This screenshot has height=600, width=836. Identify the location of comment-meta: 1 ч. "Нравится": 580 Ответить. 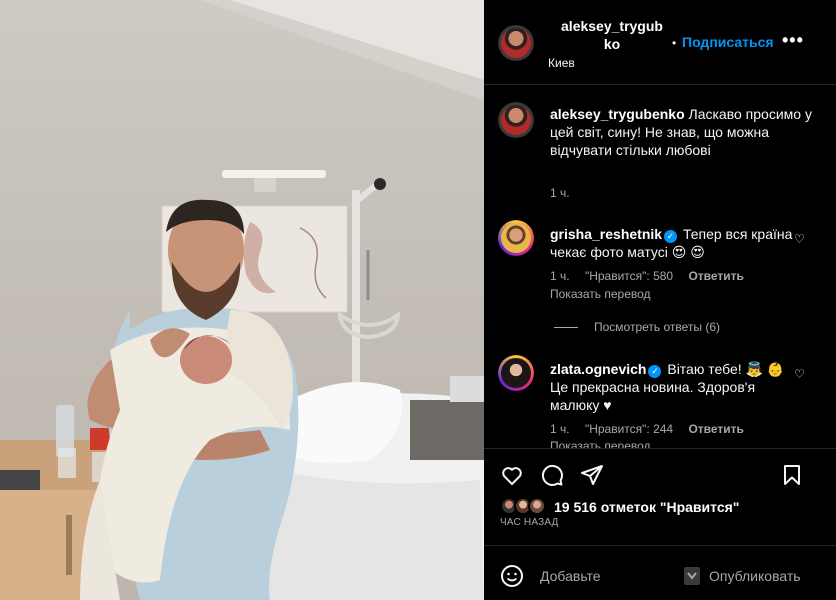
(653, 276).